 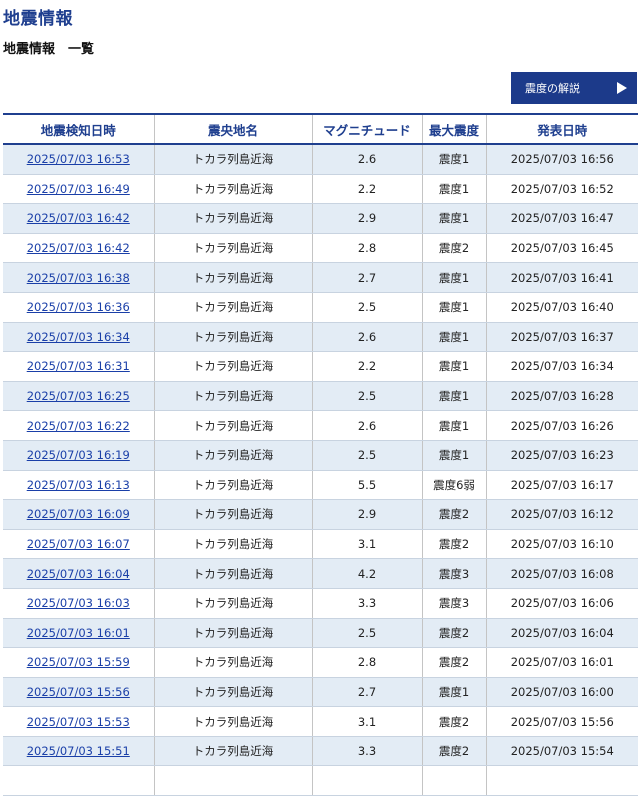 What do you see at coordinates (78, 603) in the screenshot?
I see `detected-time-link: 2025/07/03 16:03` at bounding box center [78, 603].